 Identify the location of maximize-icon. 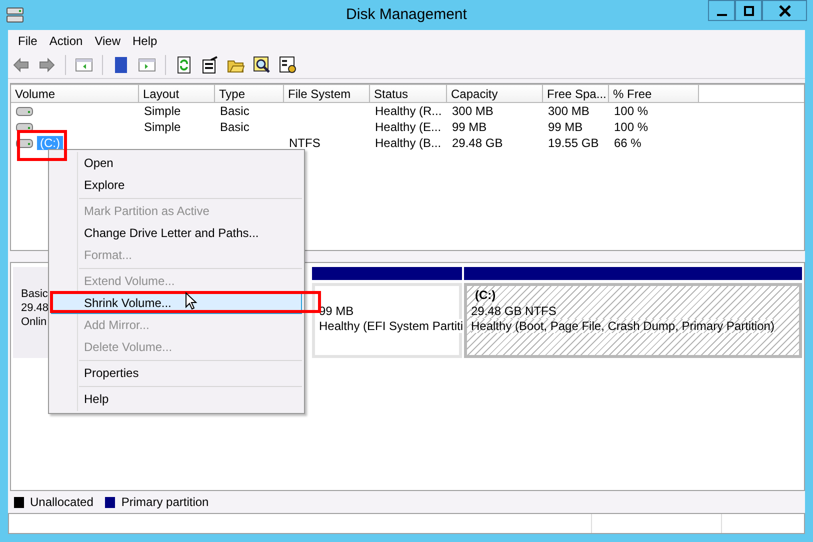
(749, 11).